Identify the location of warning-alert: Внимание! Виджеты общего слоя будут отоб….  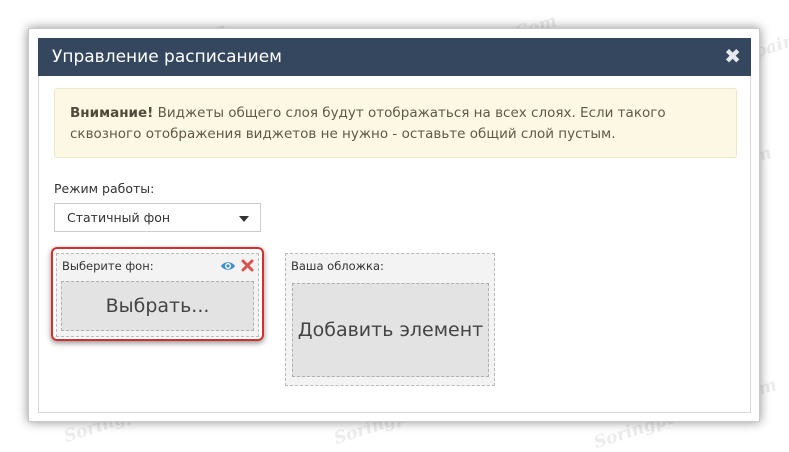
(395, 123).